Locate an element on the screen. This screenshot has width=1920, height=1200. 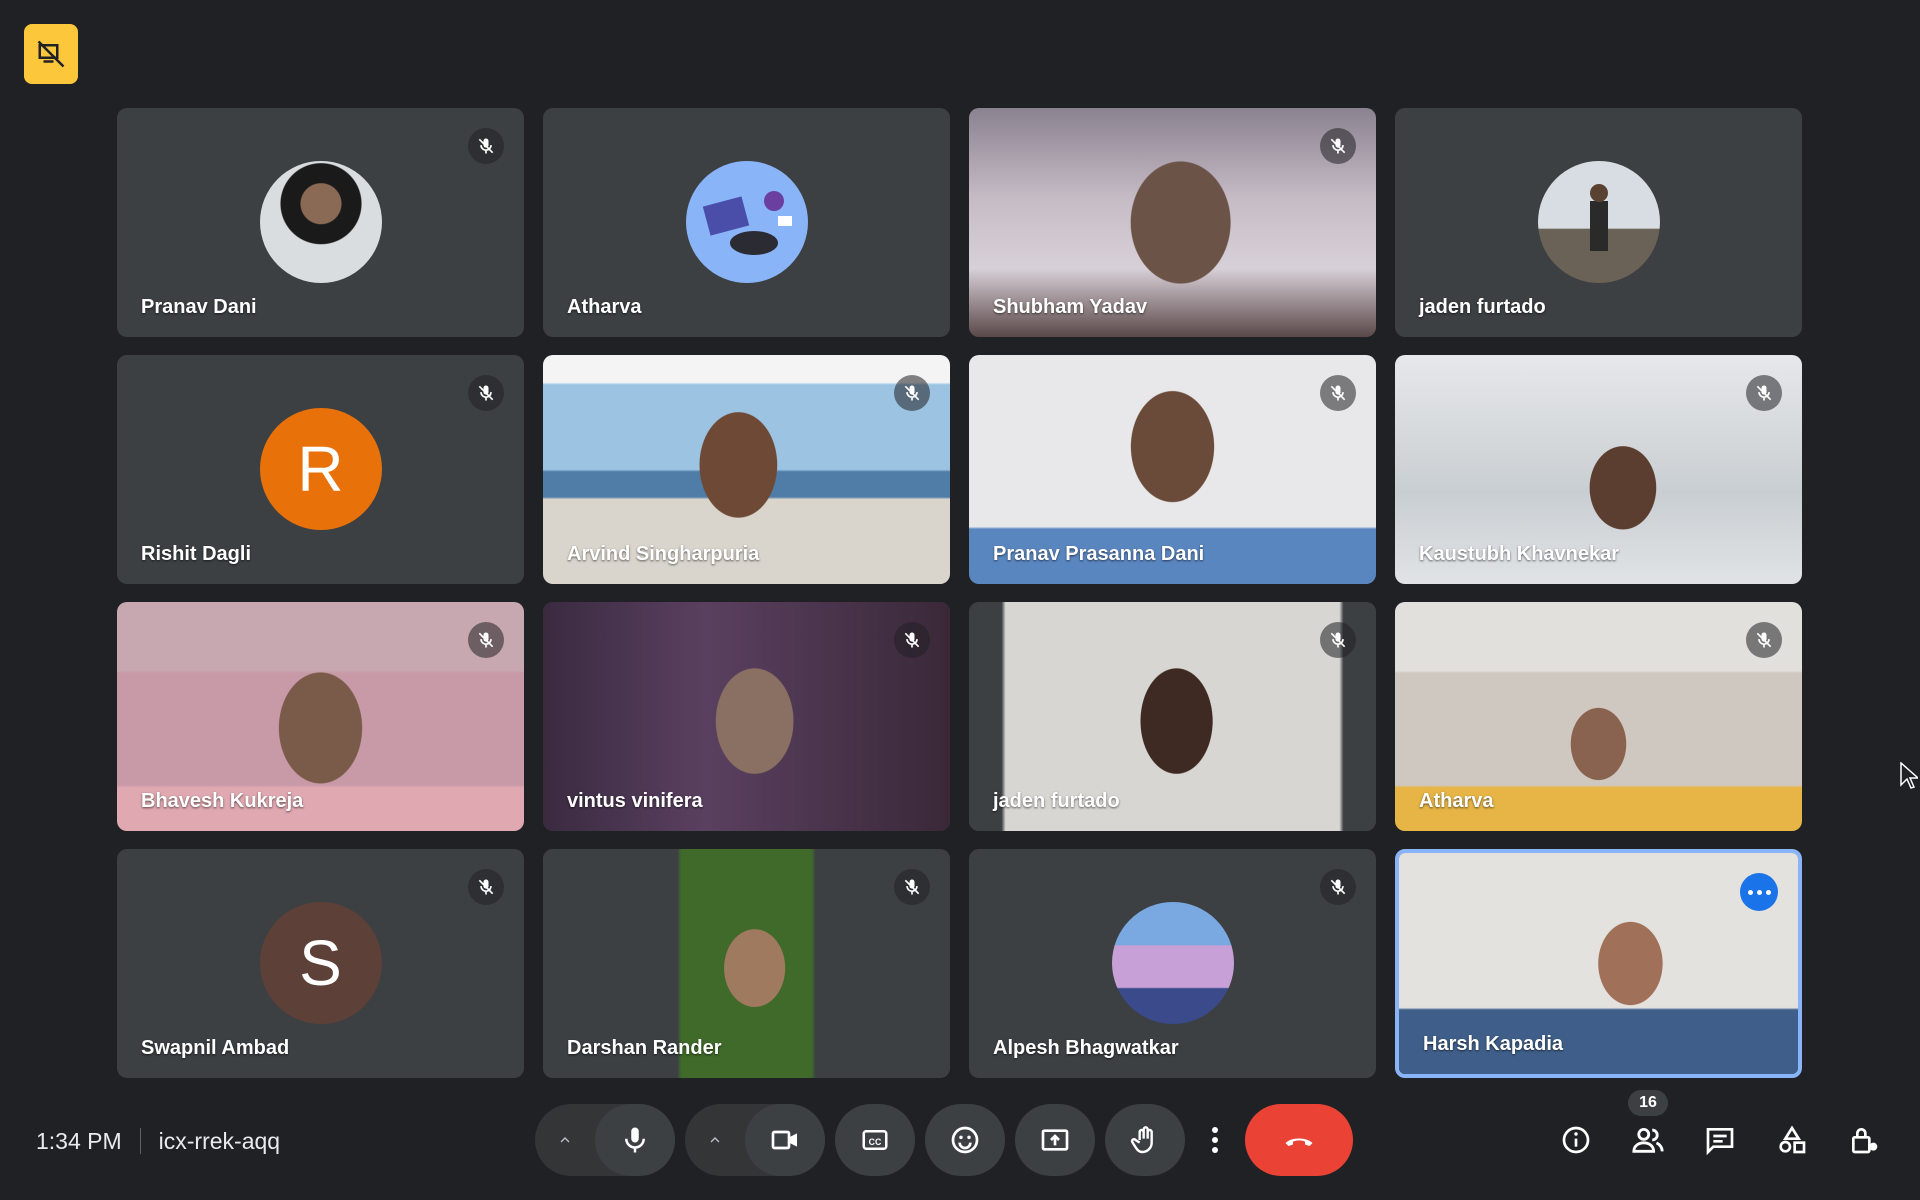
visual-effects-badge-button is located at coordinates (51, 54).